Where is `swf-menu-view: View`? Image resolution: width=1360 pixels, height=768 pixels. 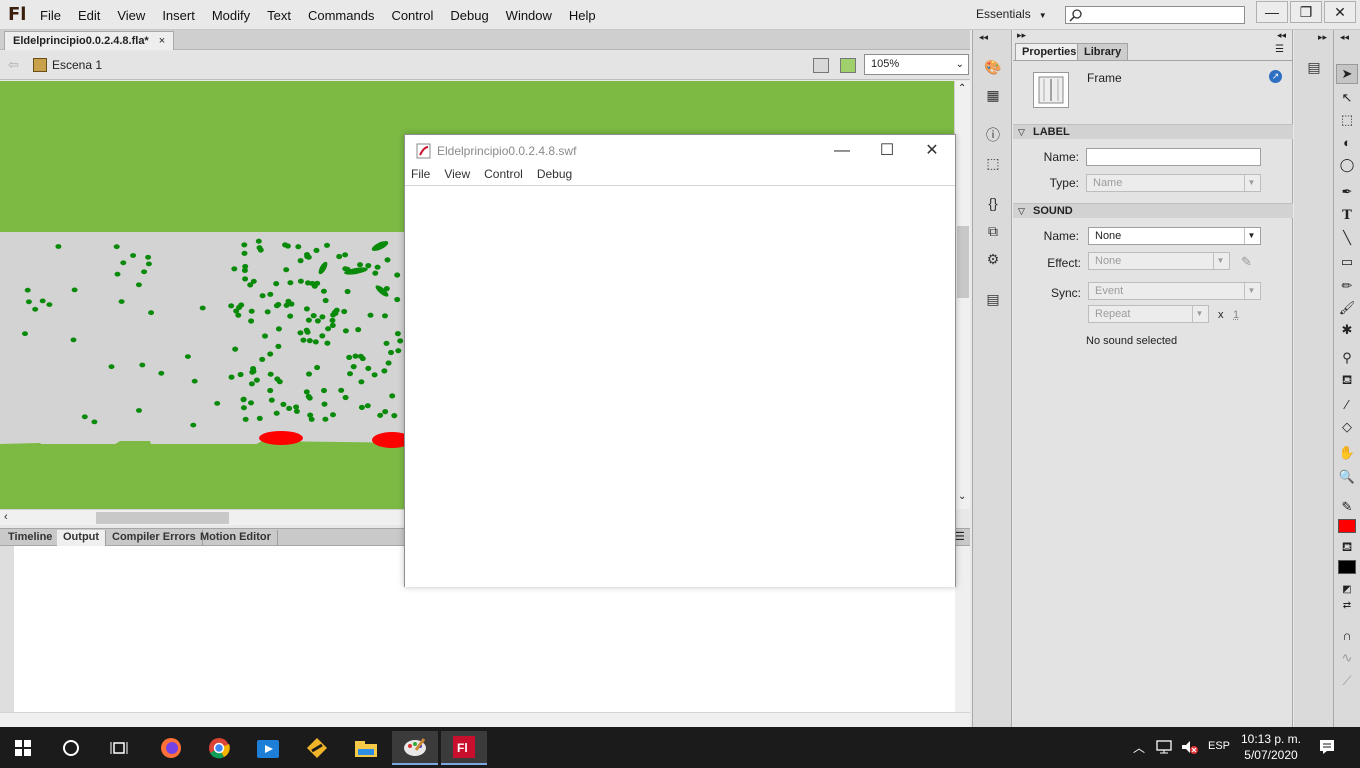 swf-menu-view: View is located at coordinates (457, 174).